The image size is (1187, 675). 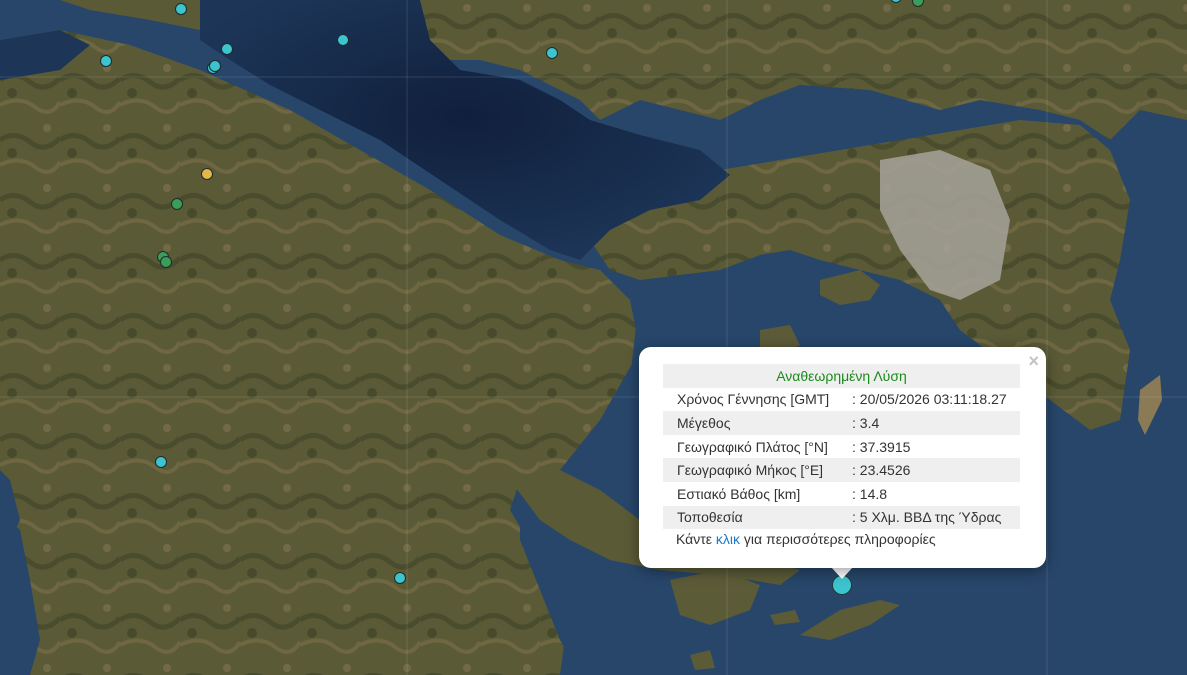 What do you see at coordinates (870, 493) in the screenshot?
I see `depth-value: : 14.8` at bounding box center [870, 493].